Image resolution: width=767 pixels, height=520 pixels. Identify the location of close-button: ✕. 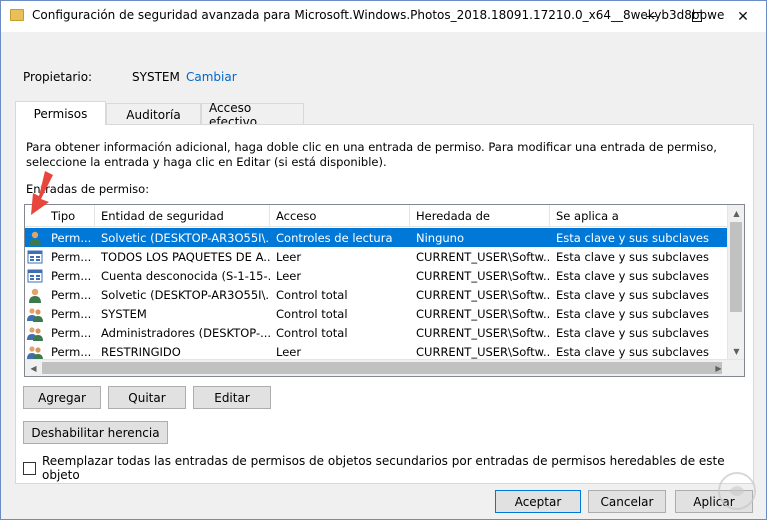
(743, 16).